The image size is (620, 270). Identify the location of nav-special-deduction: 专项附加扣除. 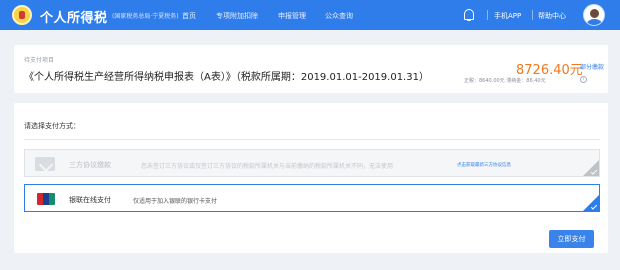
(237, 16).